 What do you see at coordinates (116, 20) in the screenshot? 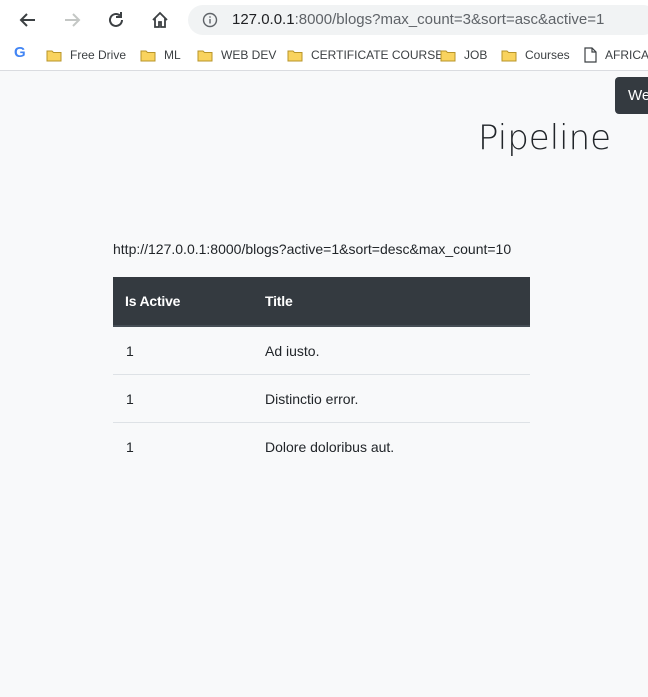
I see `reload-icon` at bounding box center [116, 20].